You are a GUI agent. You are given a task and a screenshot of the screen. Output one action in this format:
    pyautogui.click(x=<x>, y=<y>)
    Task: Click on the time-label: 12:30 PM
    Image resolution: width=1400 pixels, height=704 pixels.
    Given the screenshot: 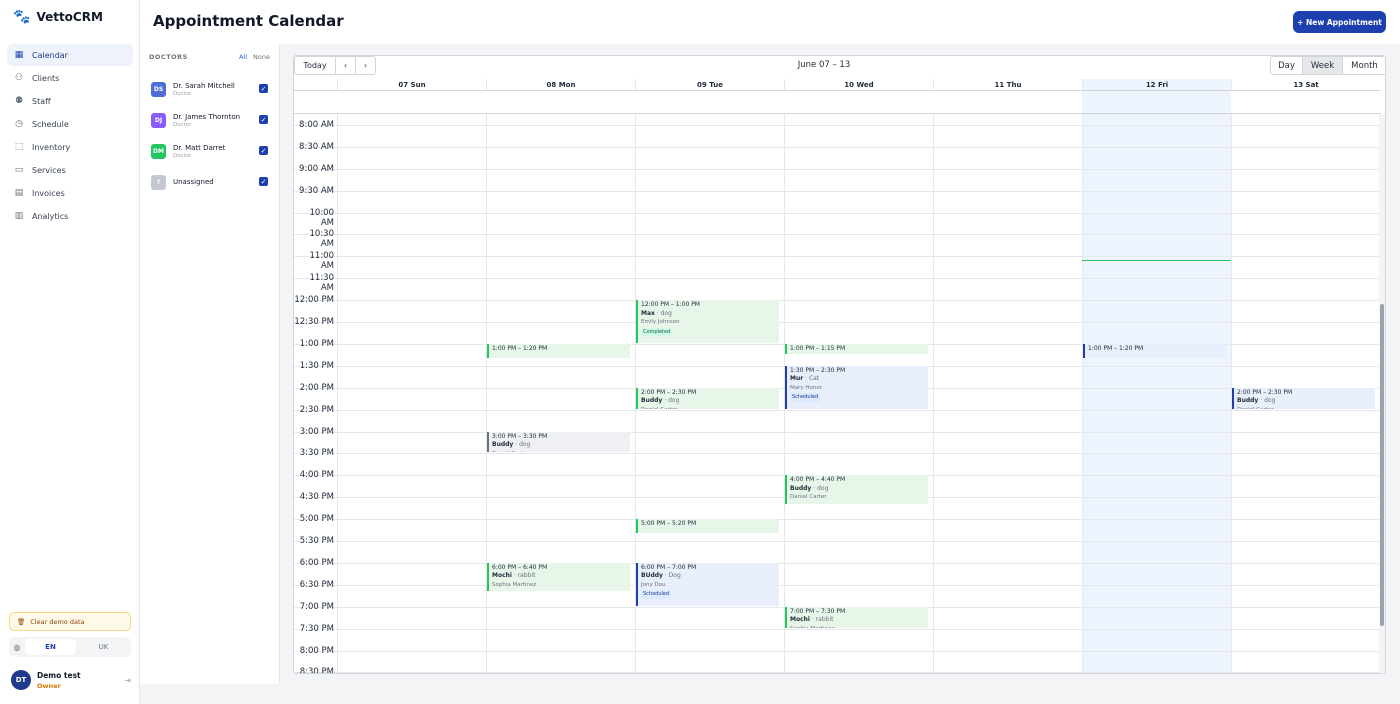 What is the action you would take?
    pyautogui.click(x=314, y=322)
    